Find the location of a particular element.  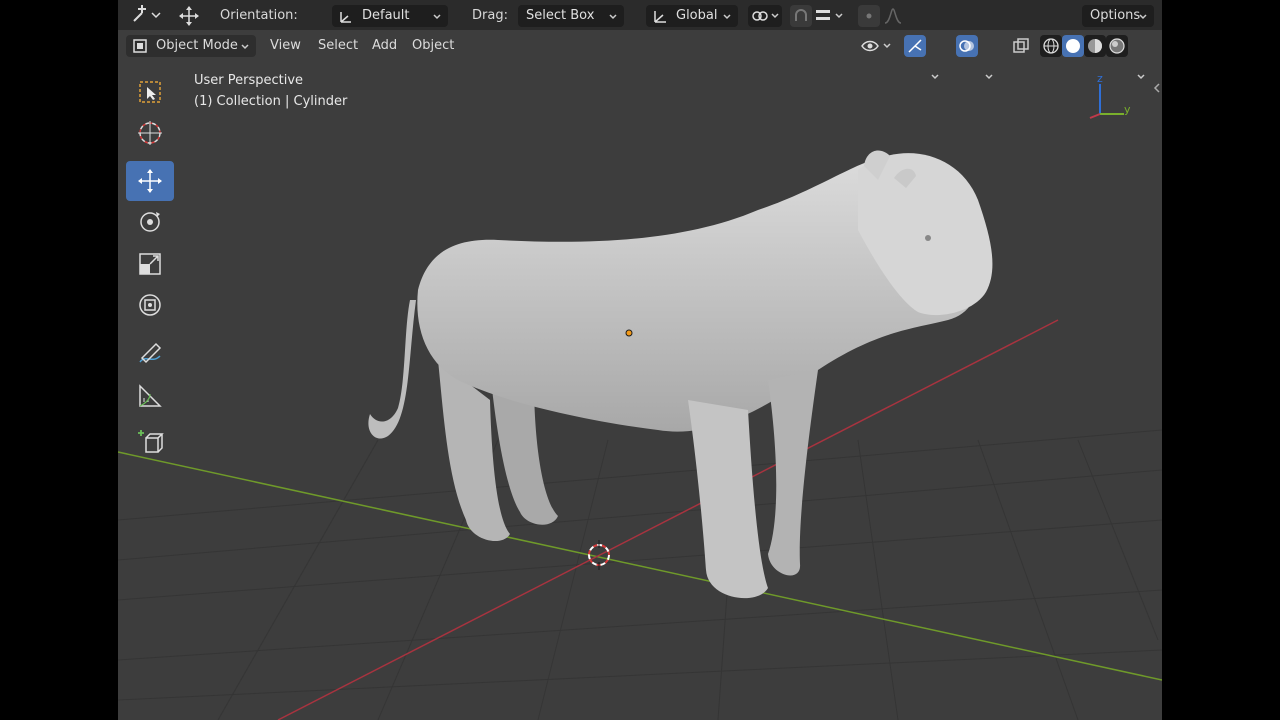

snap-toggle is located at coordinates (801, 16).